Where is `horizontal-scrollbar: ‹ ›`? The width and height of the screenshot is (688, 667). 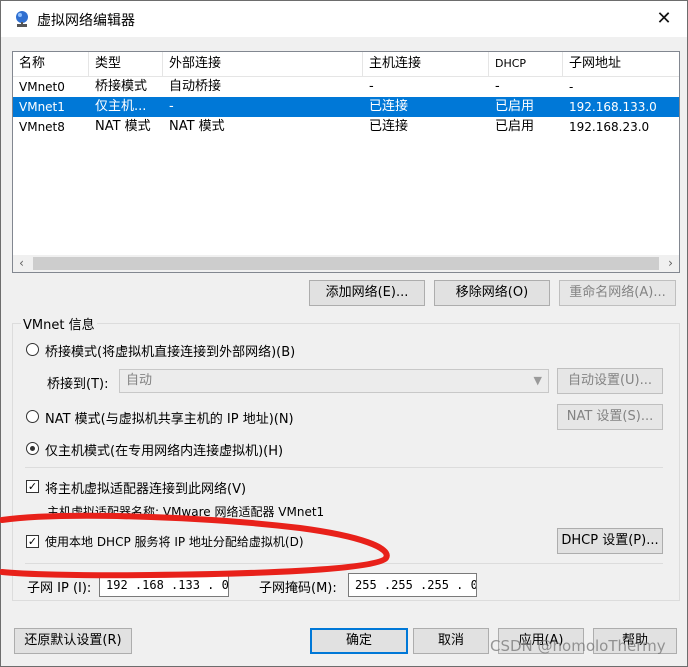
horizontal-scrollbar: ‹ › is located at coordinates (346, 263).